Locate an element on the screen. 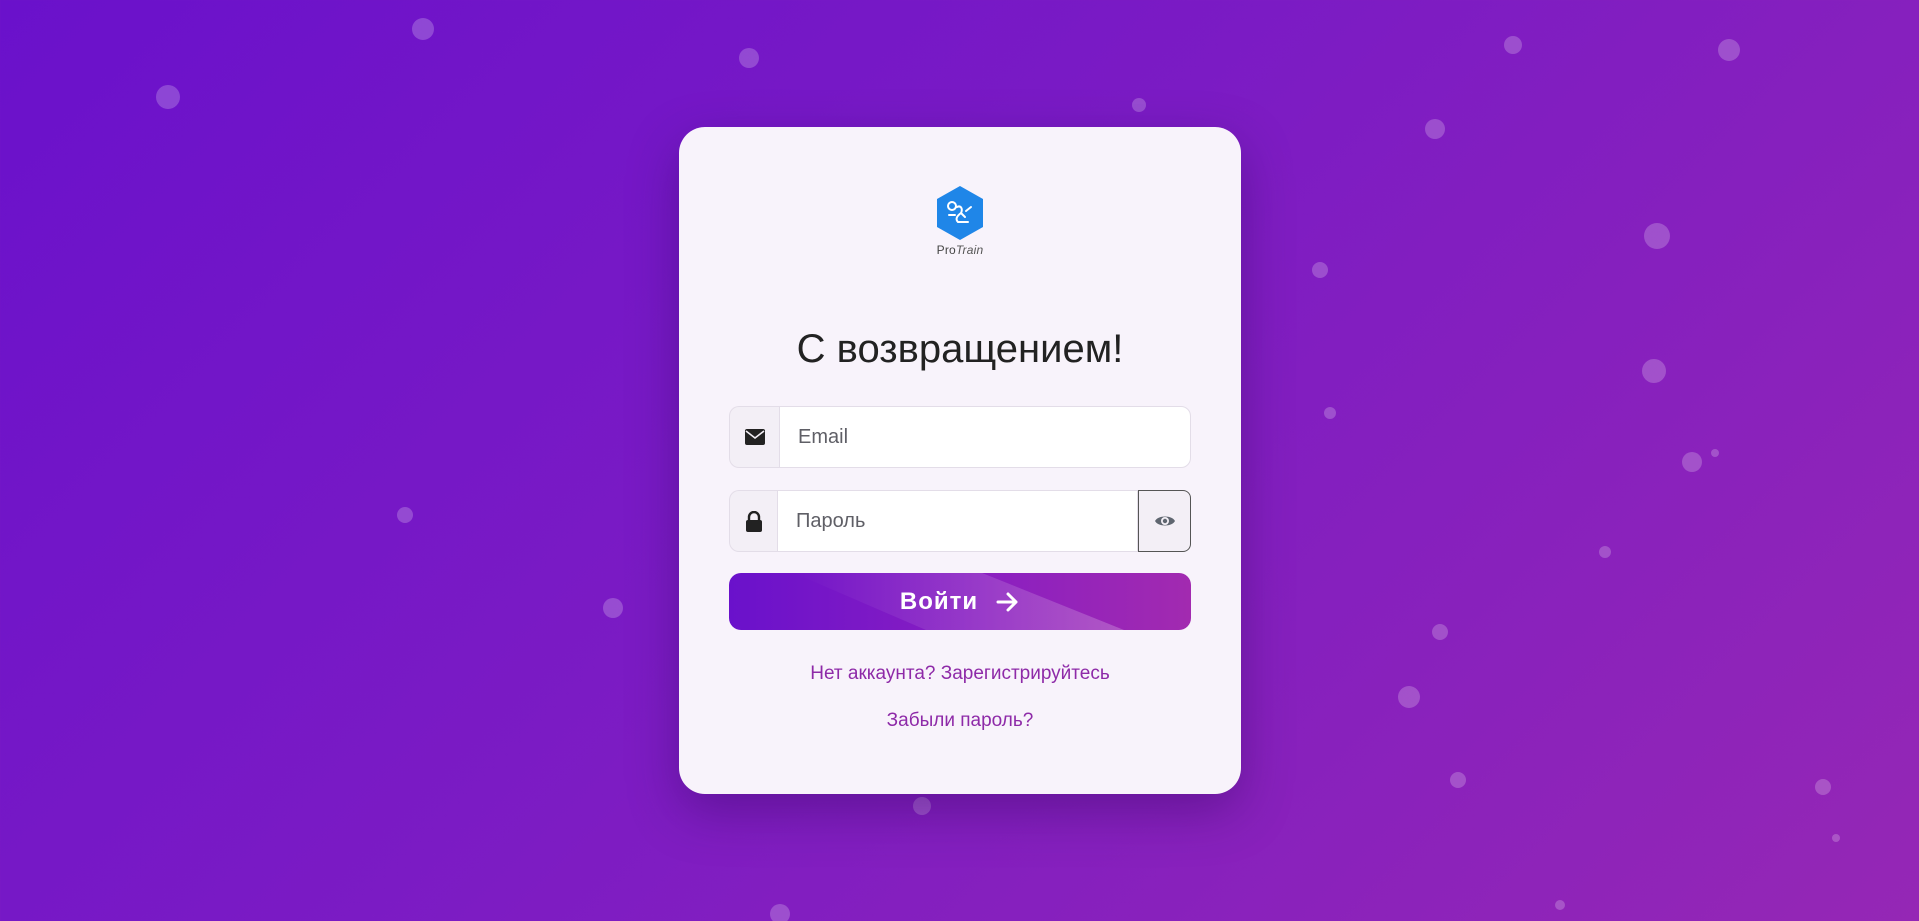 This screenshot has width=1919, height=921. password-input is located at coordinates (957, 521).